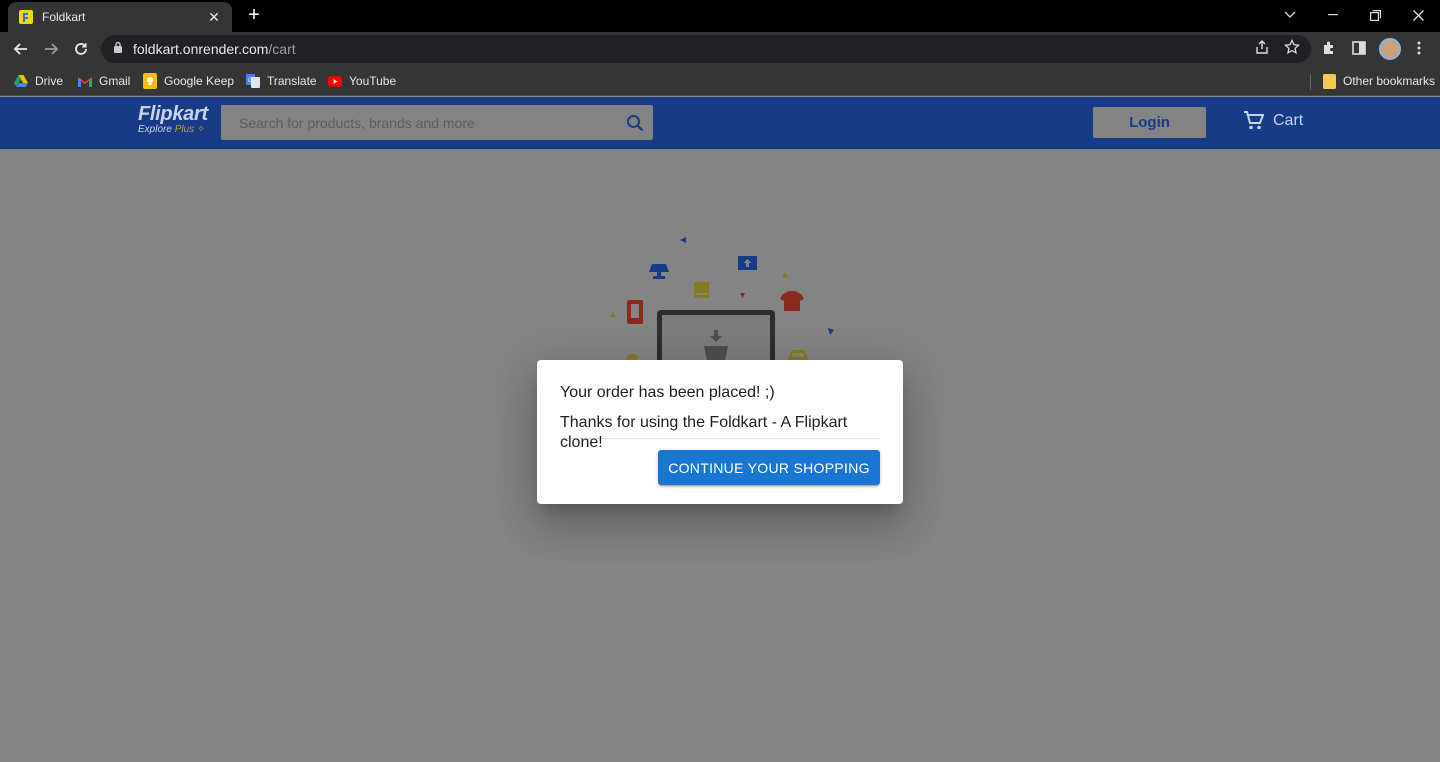 The image size is (1440, 762). What do you see at coordinates (21, 81) in the screenshot?
I see `drive-icon` at bounding box center [21, 81].